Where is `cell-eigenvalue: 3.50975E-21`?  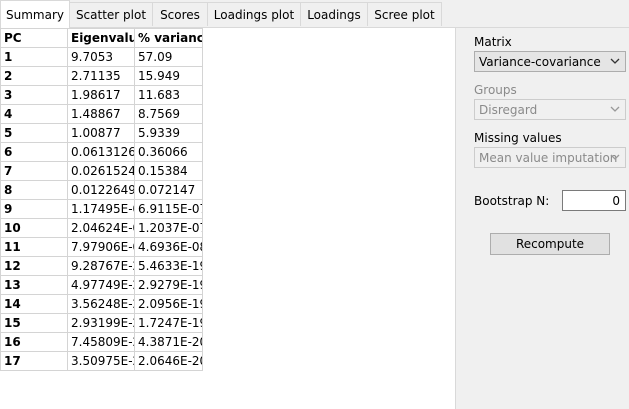
cell-eigenvalue: 3.50975E-21 is located at coordinates (101, 361).